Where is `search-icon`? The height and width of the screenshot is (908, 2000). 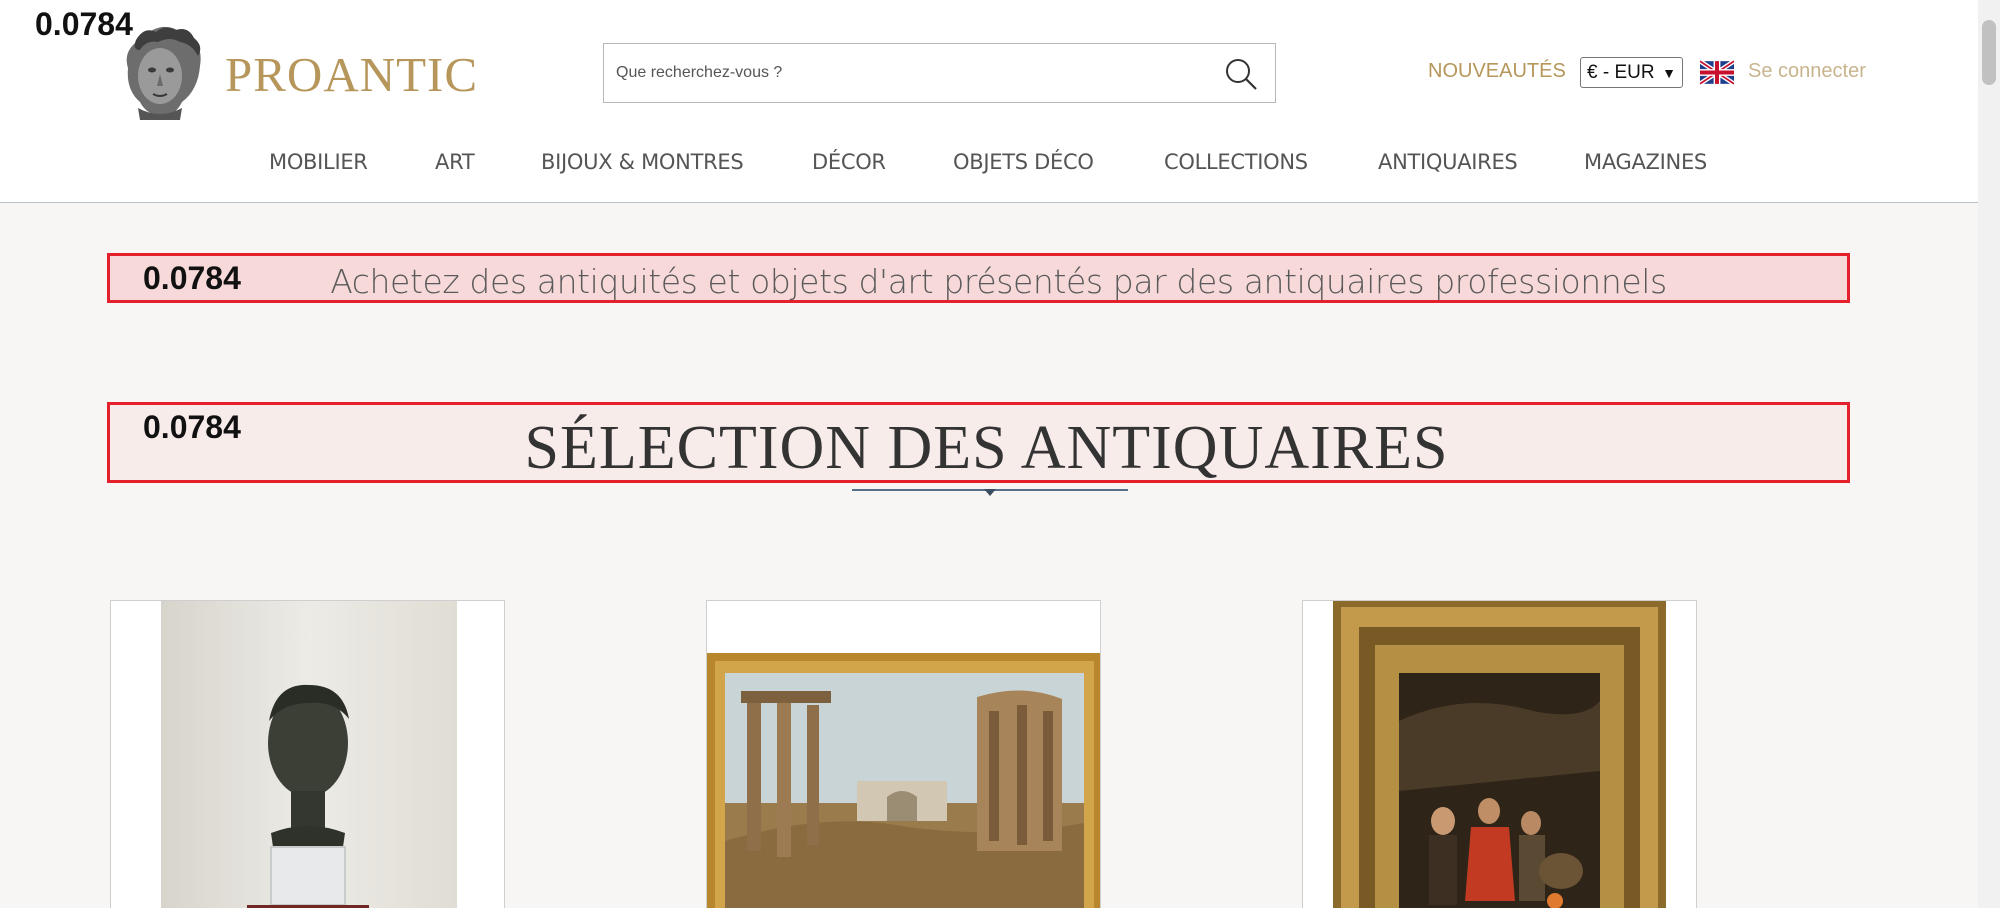 search-icon is located at coordinates (1241, 74).